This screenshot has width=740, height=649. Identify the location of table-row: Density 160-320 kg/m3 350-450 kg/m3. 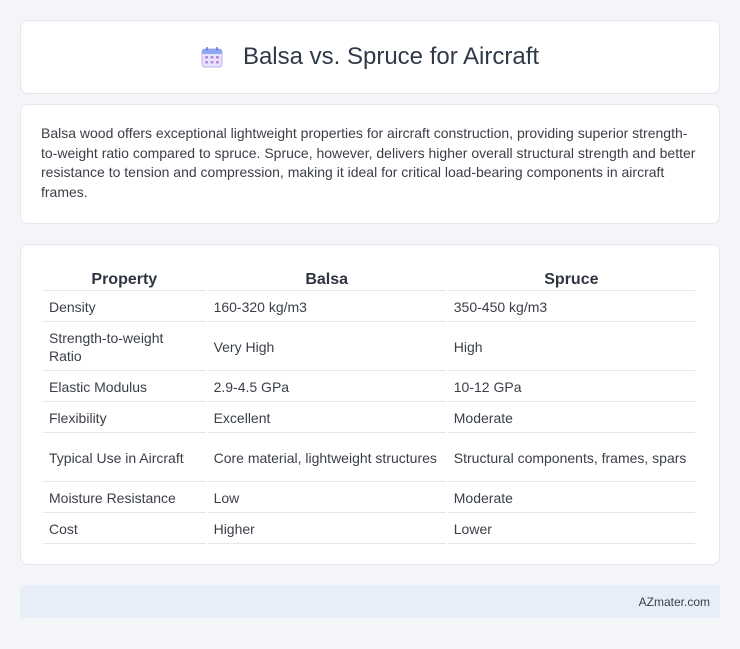
(369, 307).